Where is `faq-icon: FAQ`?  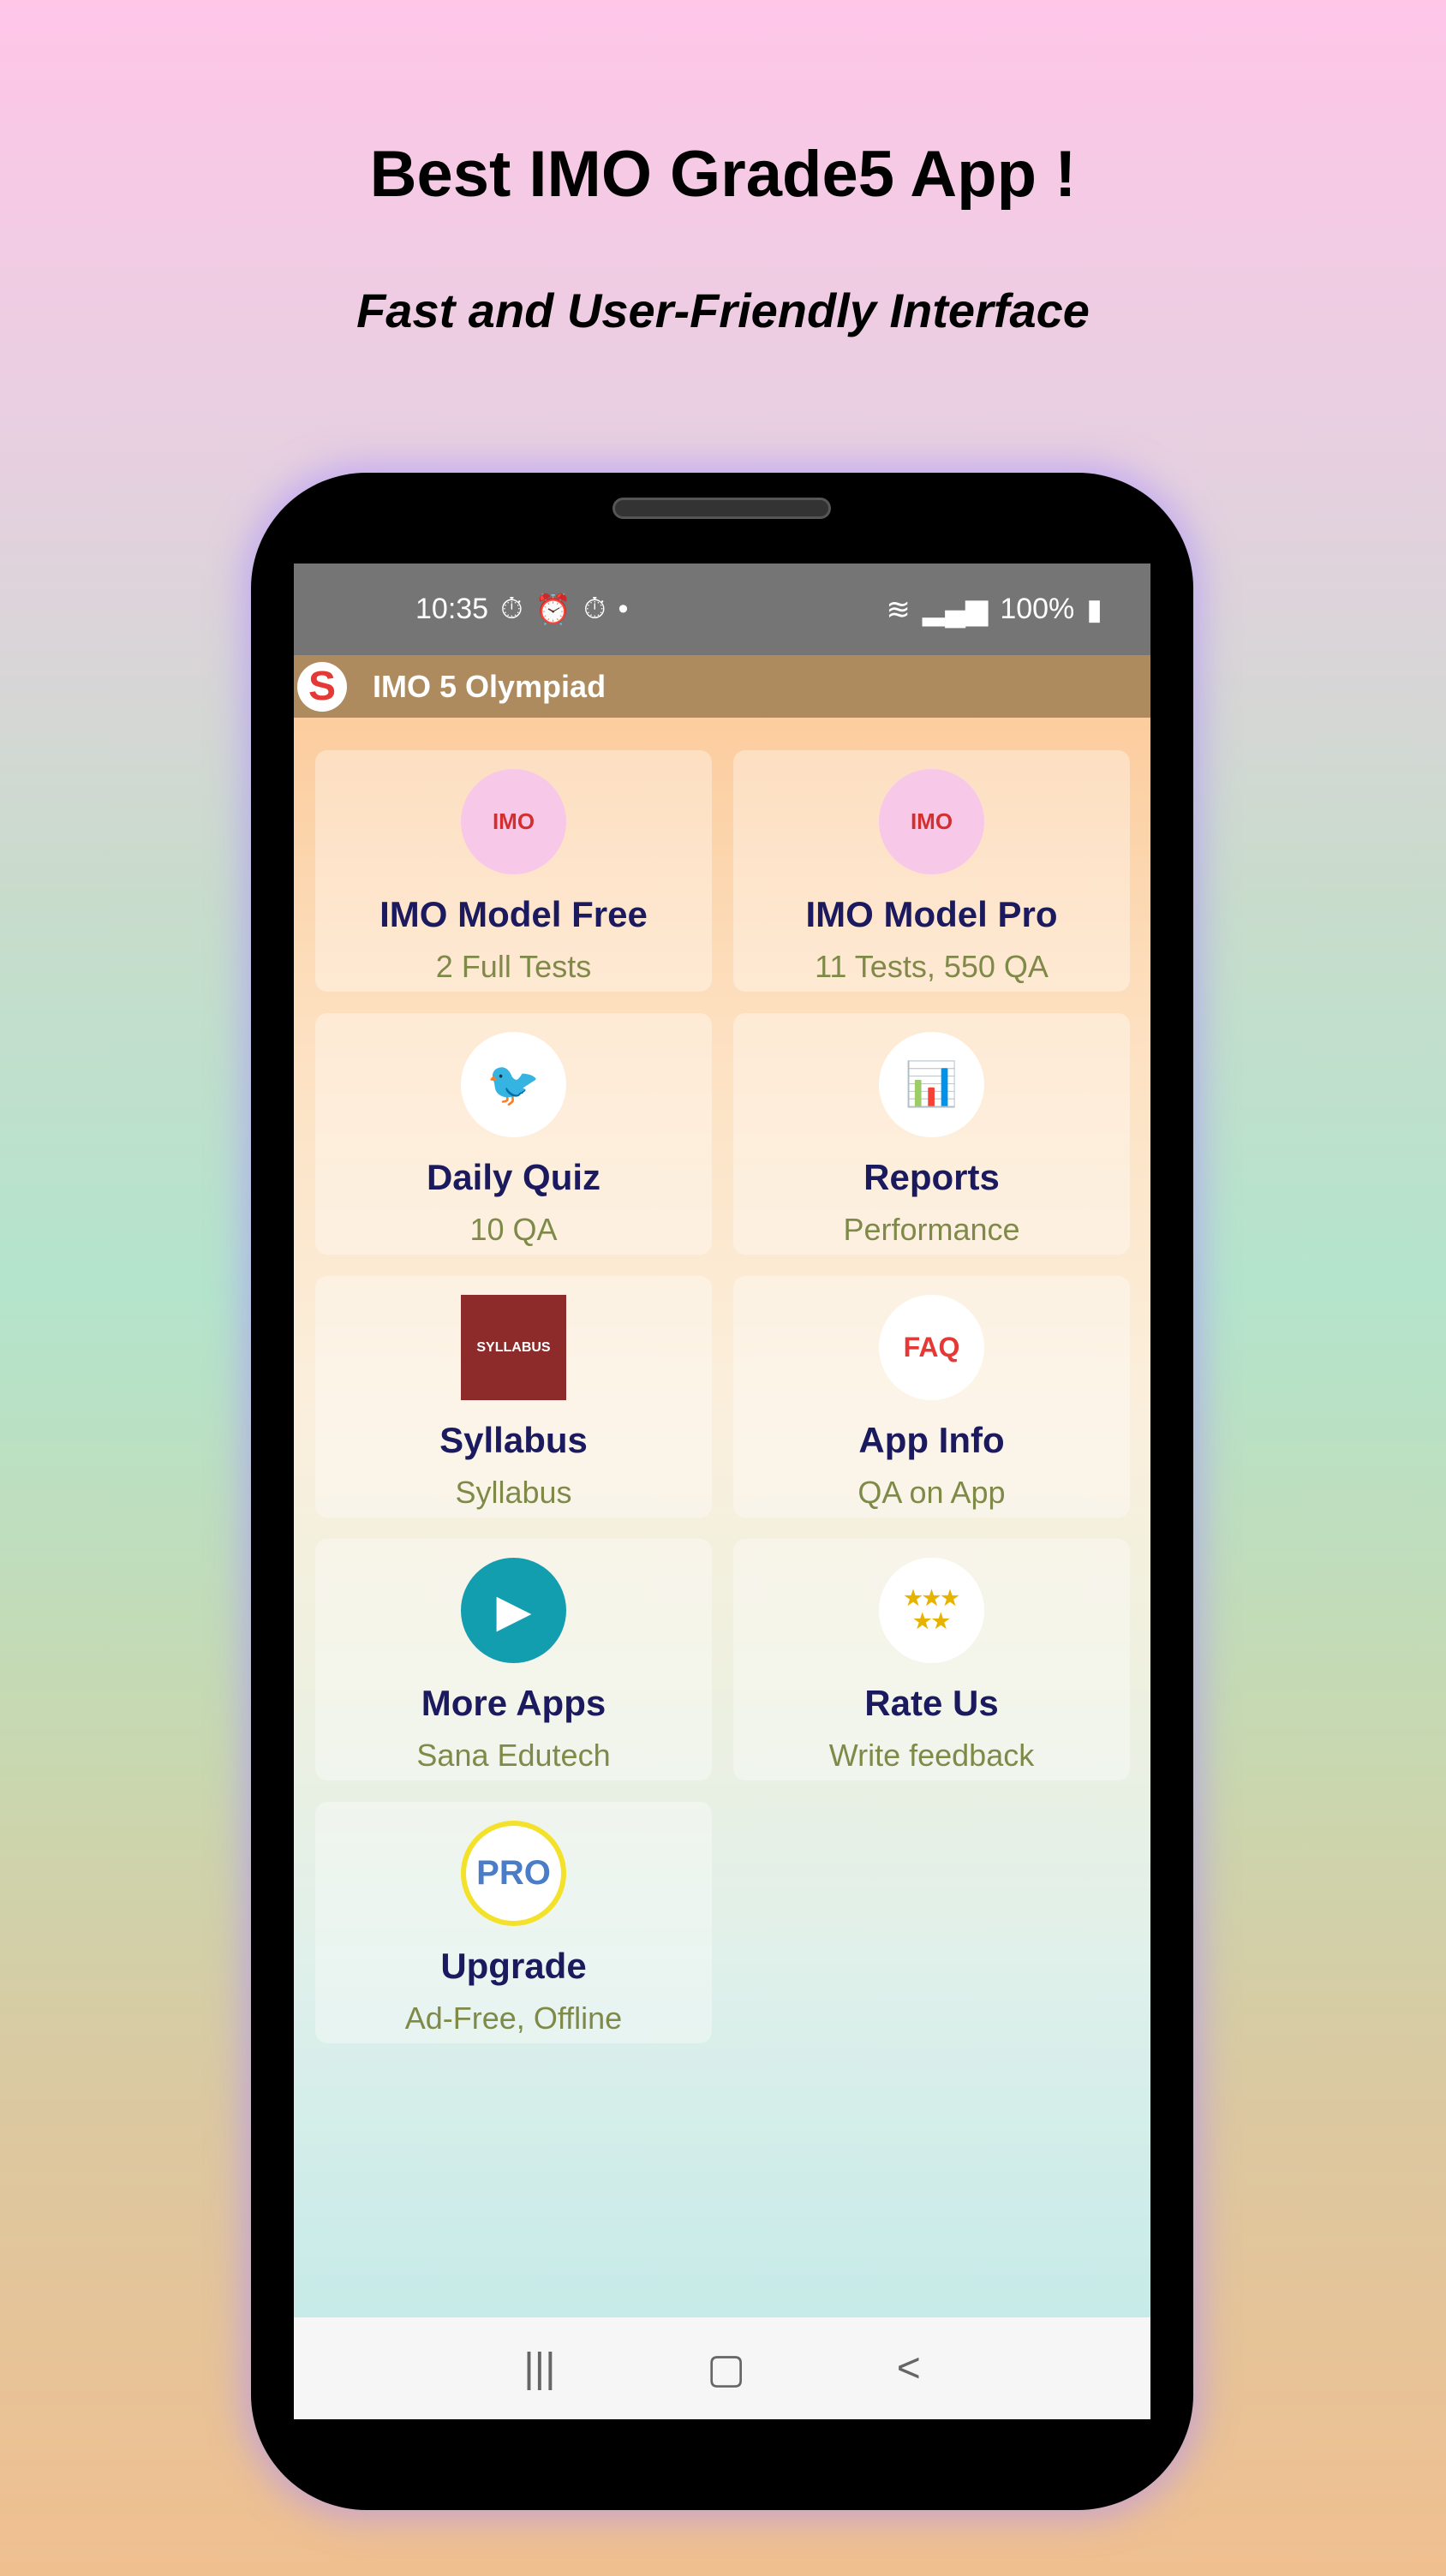
faq-icon: FAQ is located at coordinates (932, 1347).